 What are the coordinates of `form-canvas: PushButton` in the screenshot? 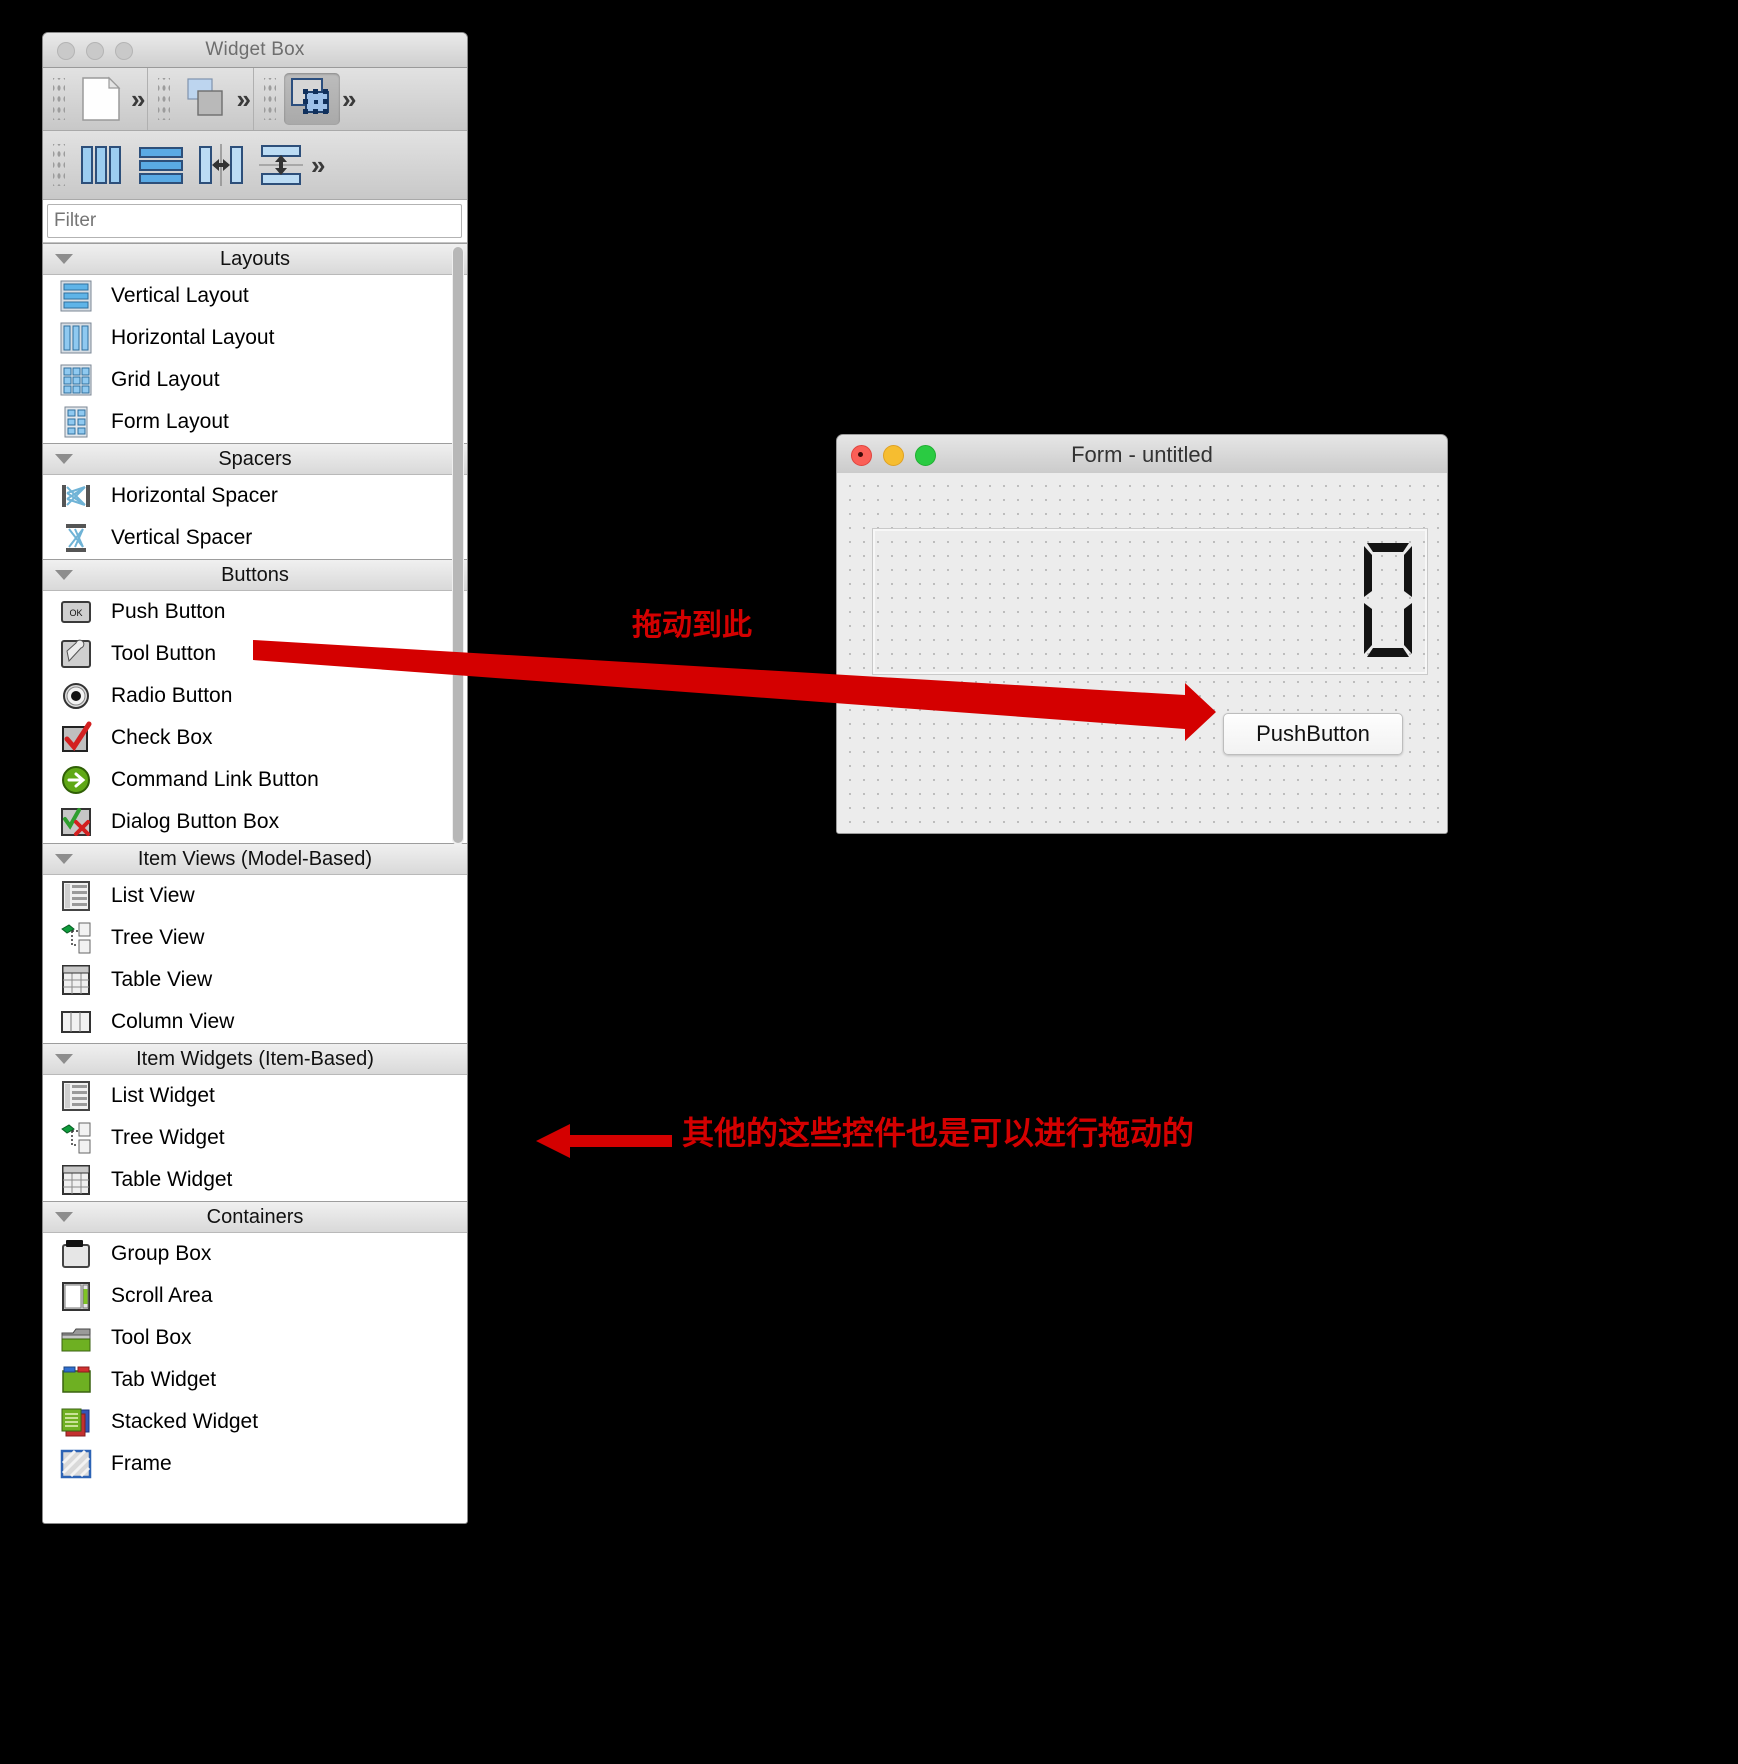 It's located at (1142, 653).